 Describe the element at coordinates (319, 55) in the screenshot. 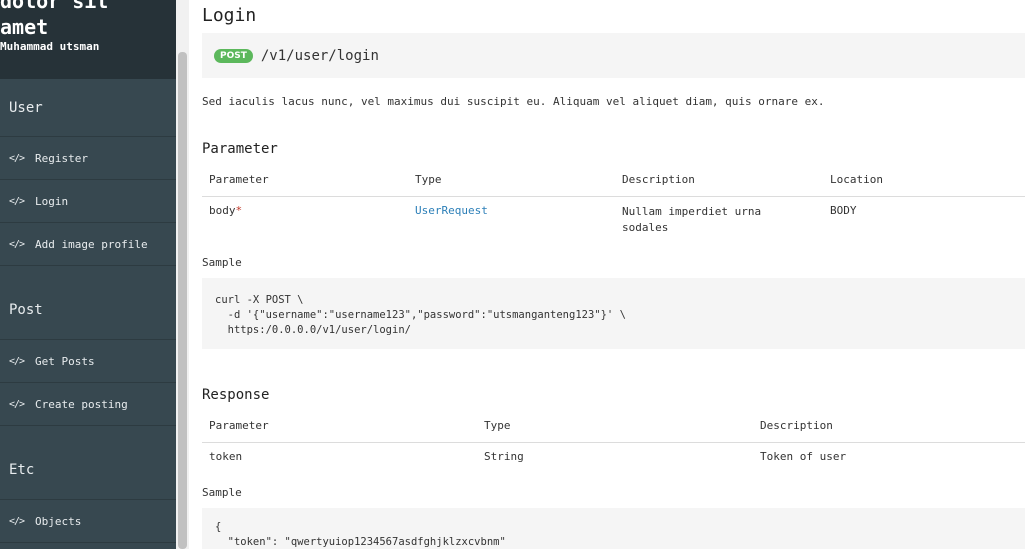

I see `endpoint-path: /v1/user/login` at that location.